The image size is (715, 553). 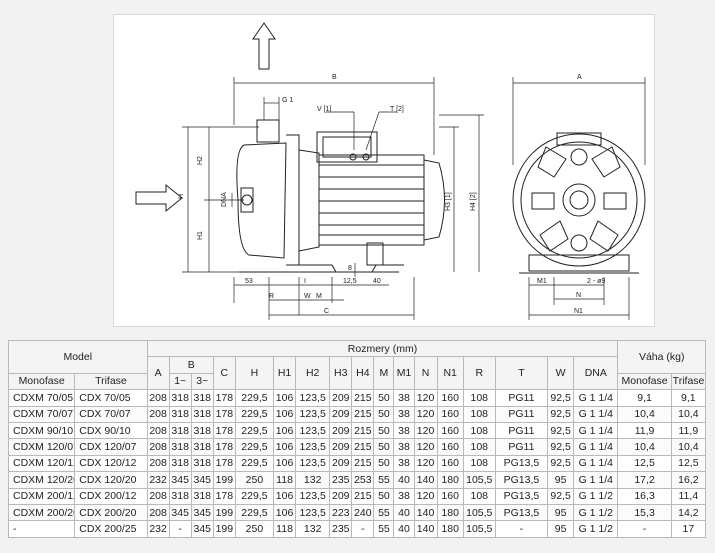 What do you see at coordinates (158, 529) in the screenshot?
I see `cell-A: 232` at bounding box center [158, 529].